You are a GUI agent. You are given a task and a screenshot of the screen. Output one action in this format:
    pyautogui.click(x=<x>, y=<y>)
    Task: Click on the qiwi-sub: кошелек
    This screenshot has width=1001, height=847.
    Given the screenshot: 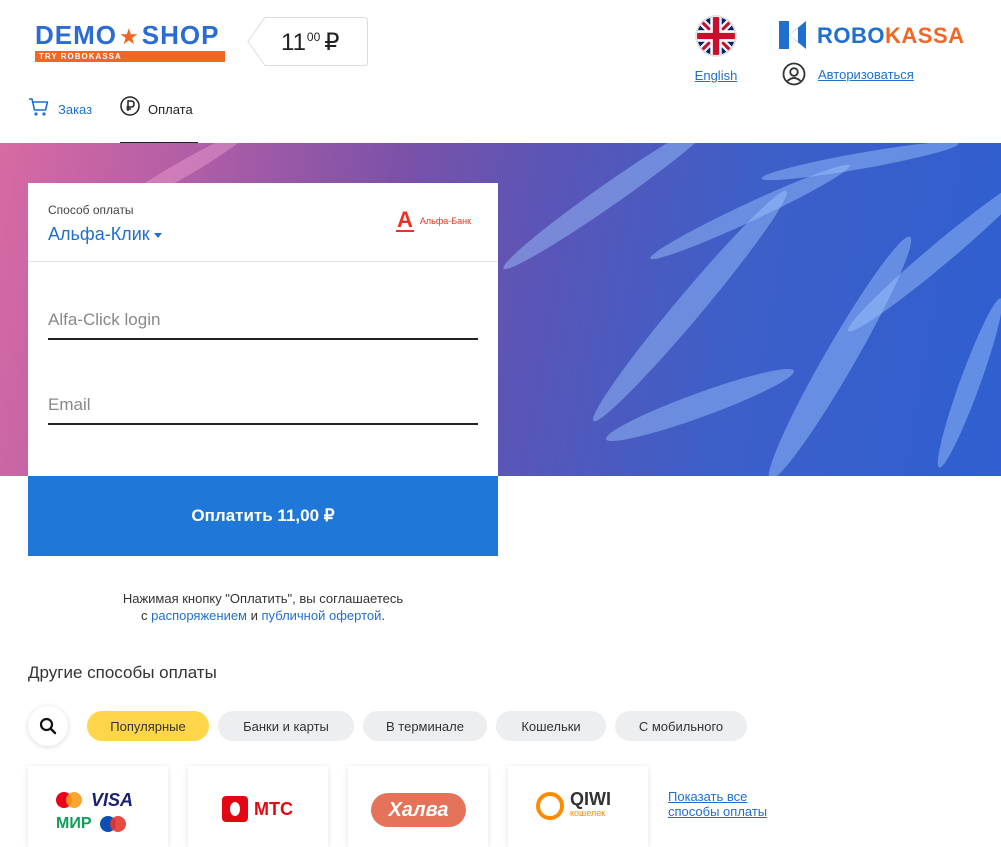 What is the action you would take?
    pyautogui.click(x=588, y=813)
    